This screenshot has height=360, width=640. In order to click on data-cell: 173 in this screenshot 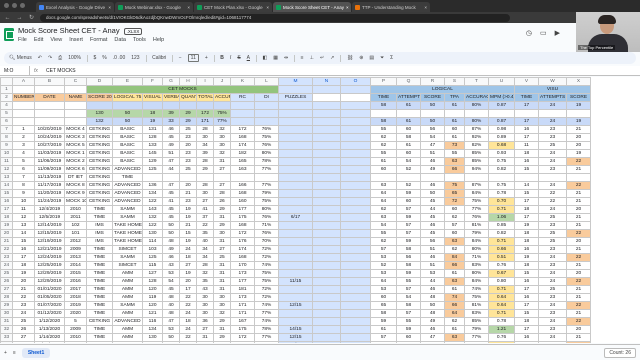, I will do `click(242, 297)`.